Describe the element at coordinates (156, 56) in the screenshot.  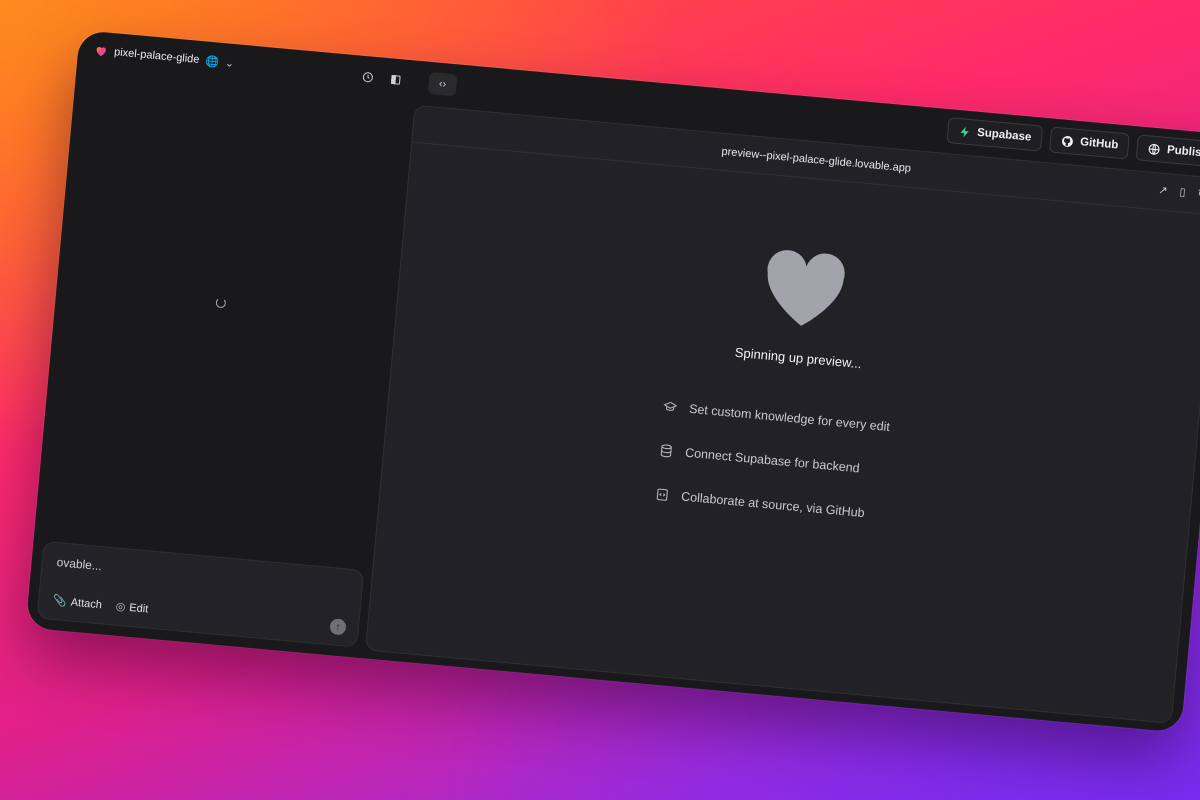
I see `project-name: pixel-palace-glide` at that location.